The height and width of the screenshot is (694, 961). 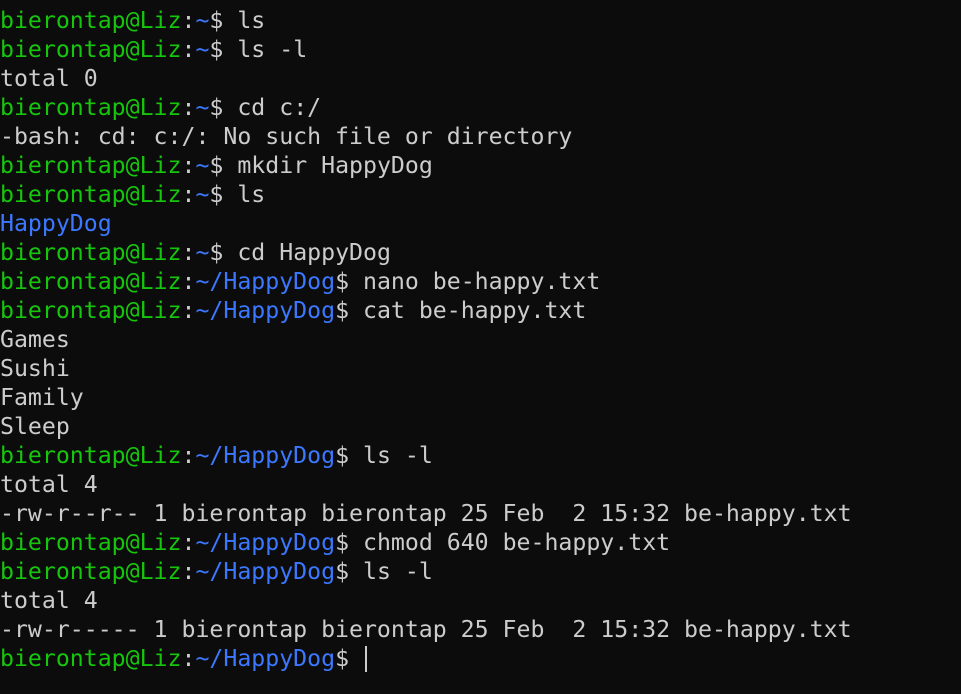 I want to click on command-text: chmod 640 be-happy.txt, so click(x=510, y=542).